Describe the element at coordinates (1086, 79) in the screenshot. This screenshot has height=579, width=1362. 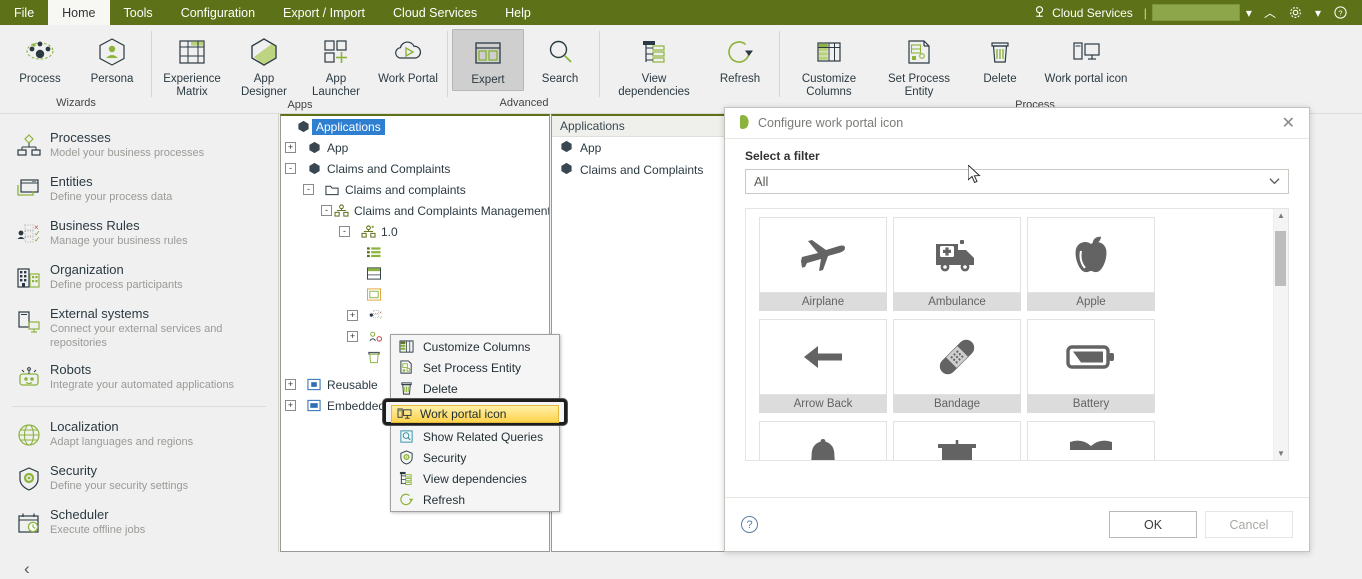
I see `ribbon-label-work-portal-icon: Work portal icon` at that location.